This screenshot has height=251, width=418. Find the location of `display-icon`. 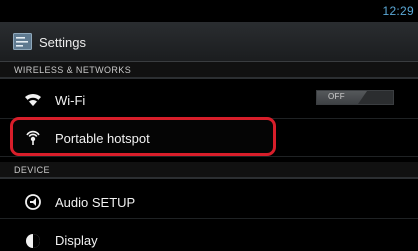

display-icon is located at coordinates (33, 241).